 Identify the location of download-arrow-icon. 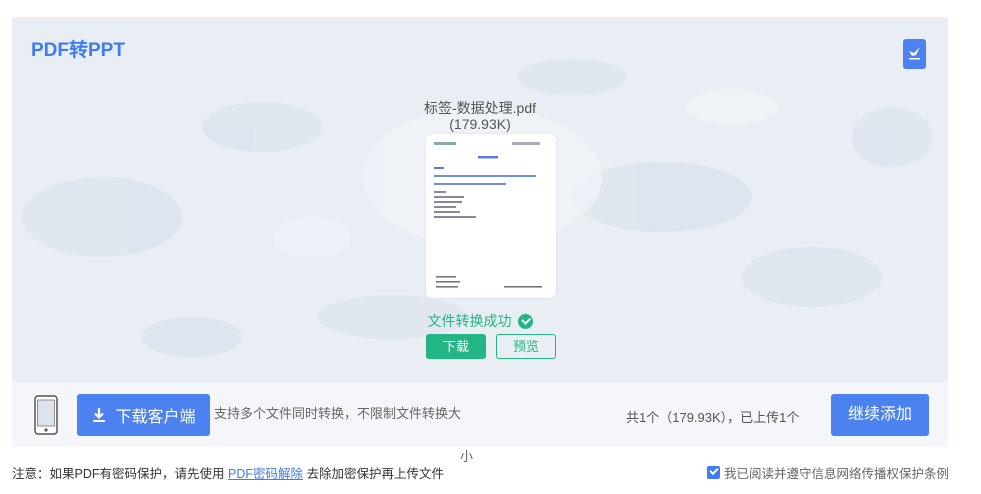
(99, 415).